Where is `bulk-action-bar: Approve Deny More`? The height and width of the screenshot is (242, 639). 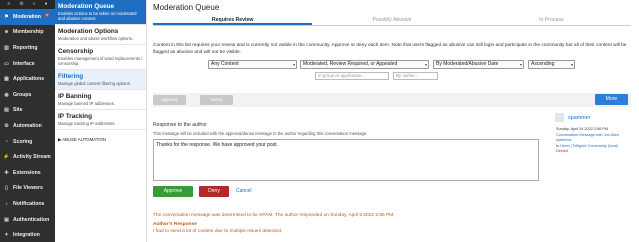
bulk-action-bar: Approve Deny More is located at coordinates (392, 100).